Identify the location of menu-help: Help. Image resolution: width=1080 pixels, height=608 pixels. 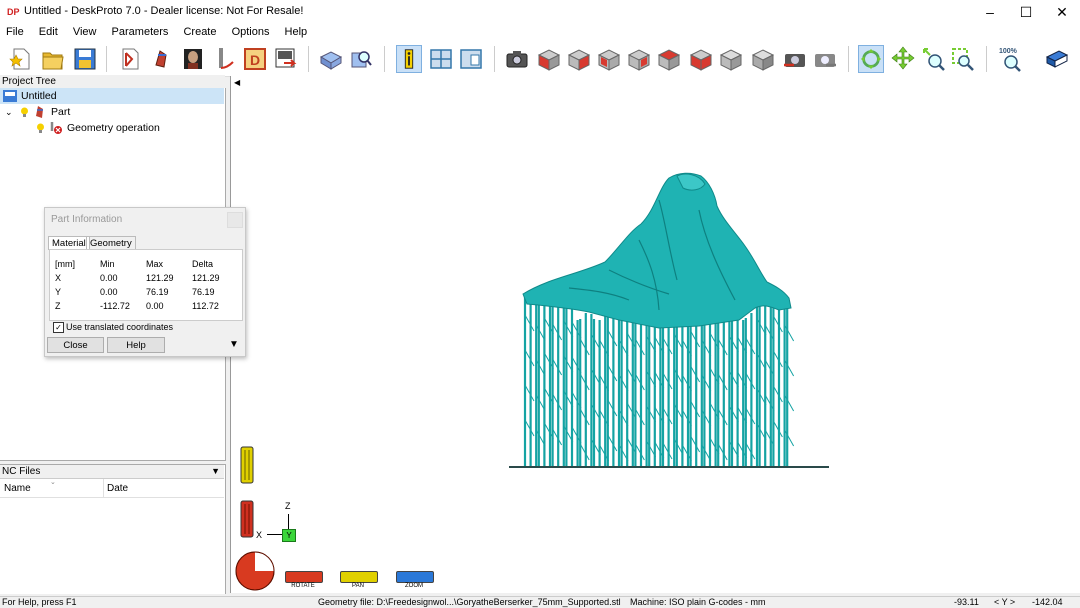
(296, 31).